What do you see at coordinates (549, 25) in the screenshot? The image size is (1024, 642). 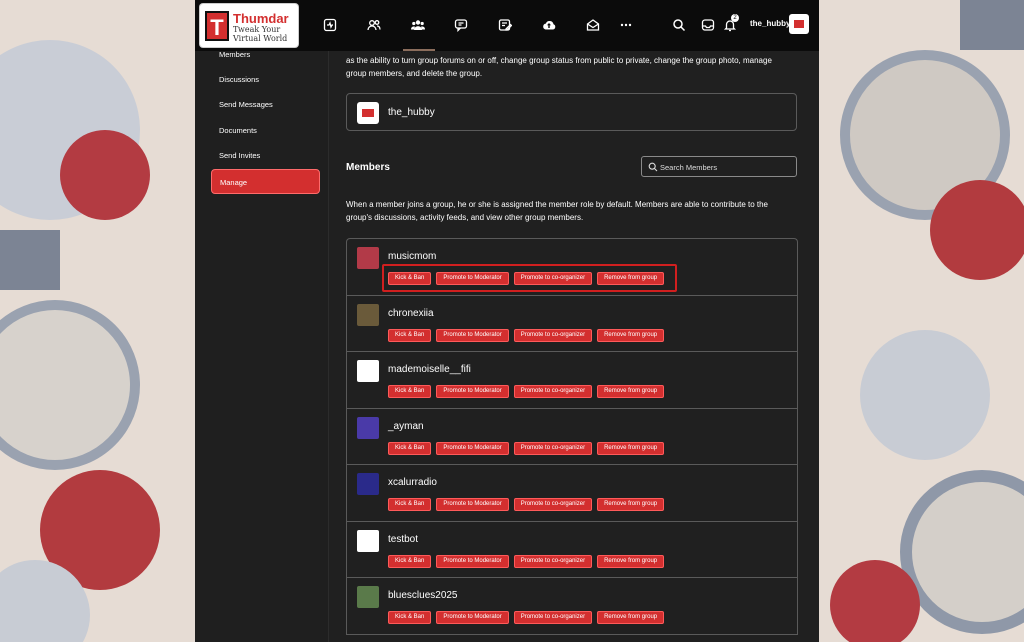 I see `upload-icon` at bounding box center [549, 25].